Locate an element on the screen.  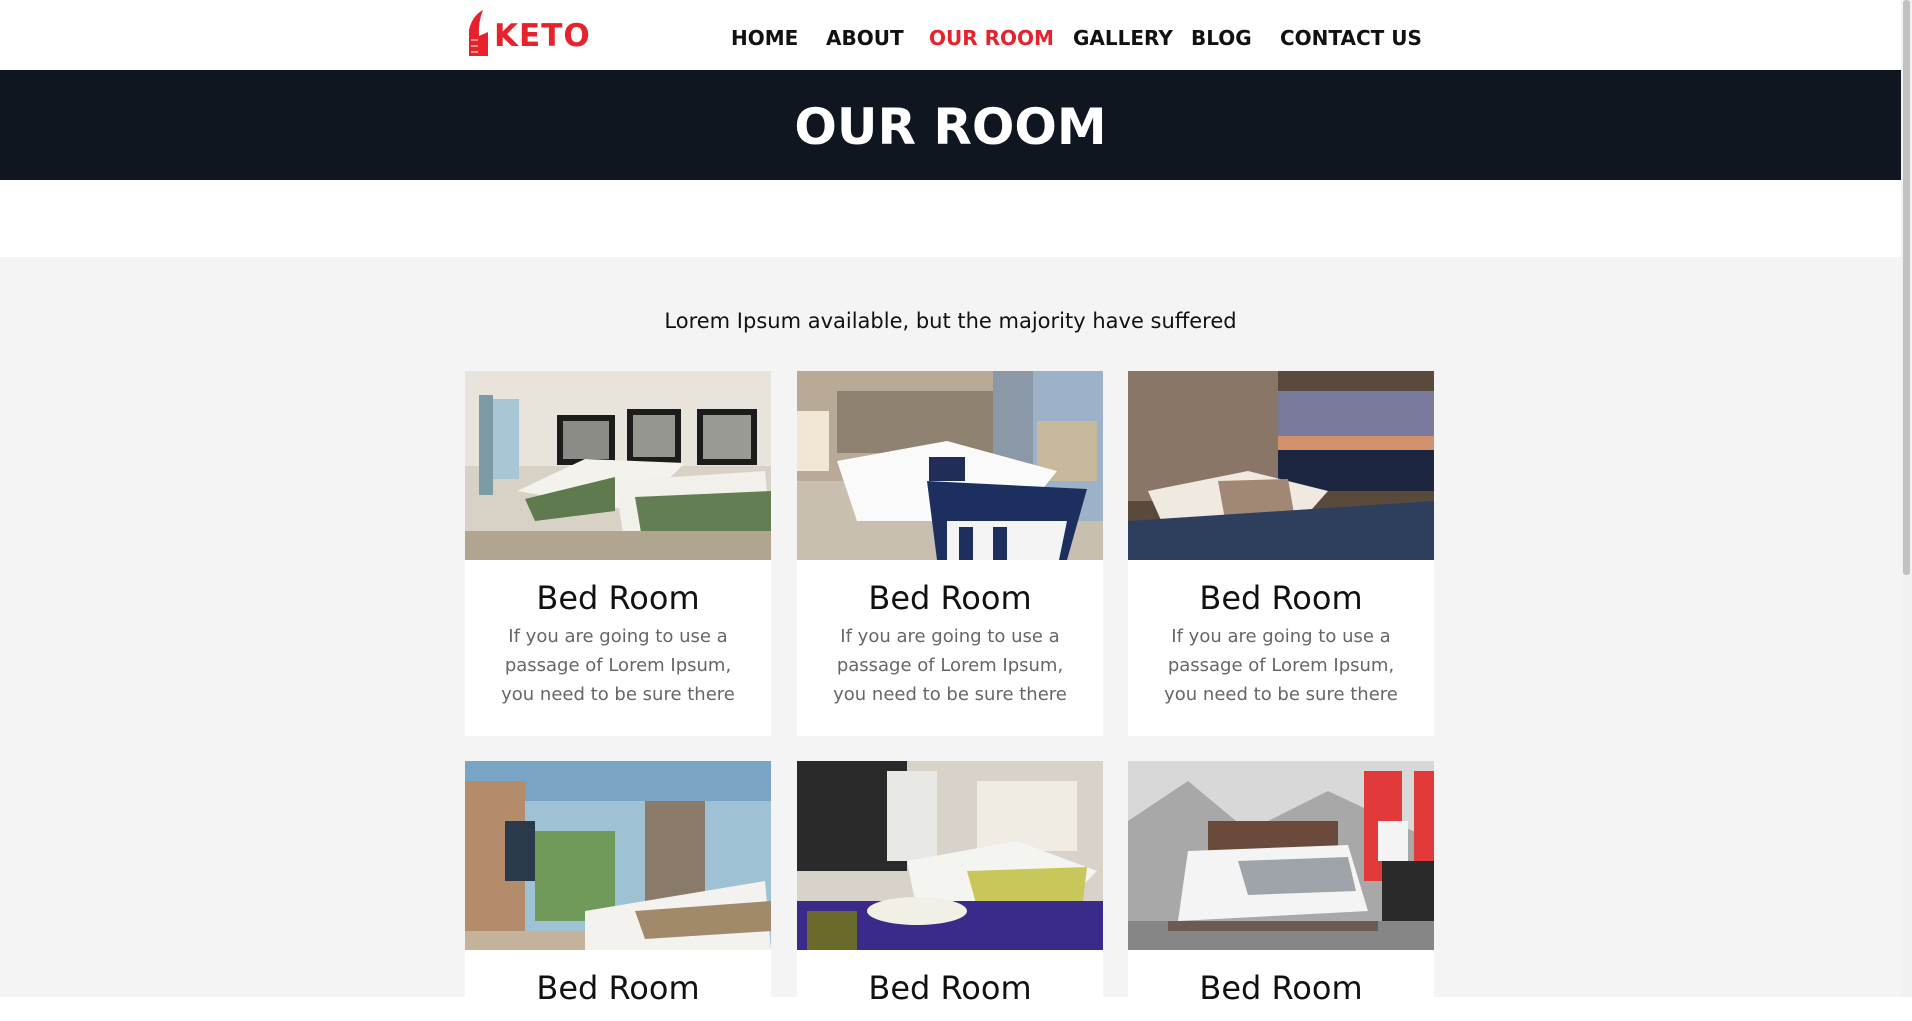
nav-contact-us-label: CONTACT US is located at coordinates (1351, 38).